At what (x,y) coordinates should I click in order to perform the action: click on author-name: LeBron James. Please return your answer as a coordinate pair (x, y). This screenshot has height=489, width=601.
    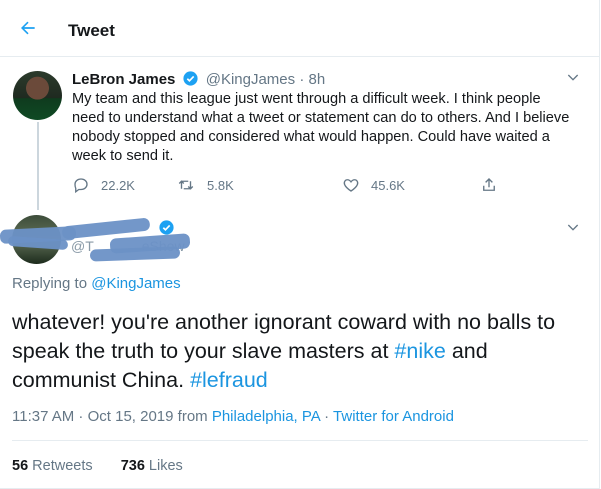
    Looking at the image, I should click on (123, 79).